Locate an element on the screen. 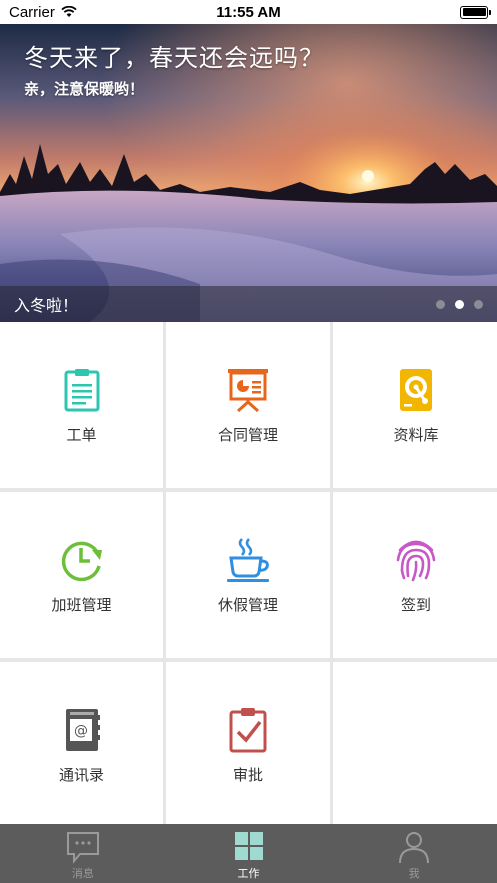  battery-icon is located at coordinates (475, 12).